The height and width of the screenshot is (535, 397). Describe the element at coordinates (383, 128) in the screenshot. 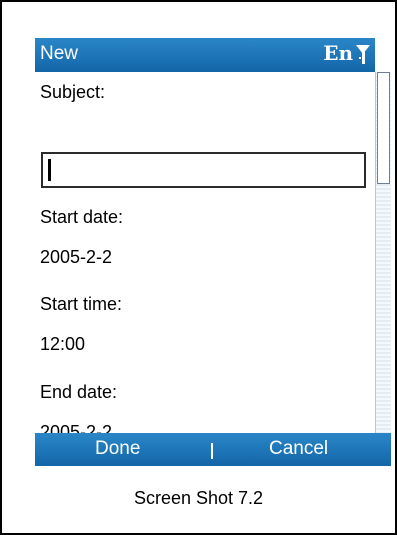

I see `scrollbar-thumb` at that location.